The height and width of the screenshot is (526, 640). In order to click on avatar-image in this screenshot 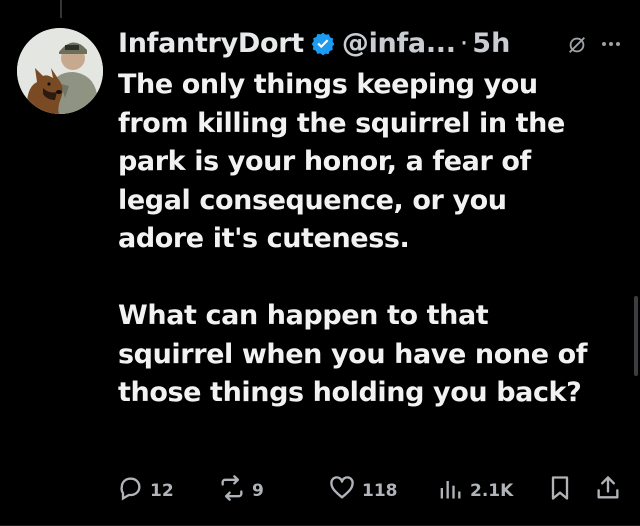, I will do `click(60, 71)`.